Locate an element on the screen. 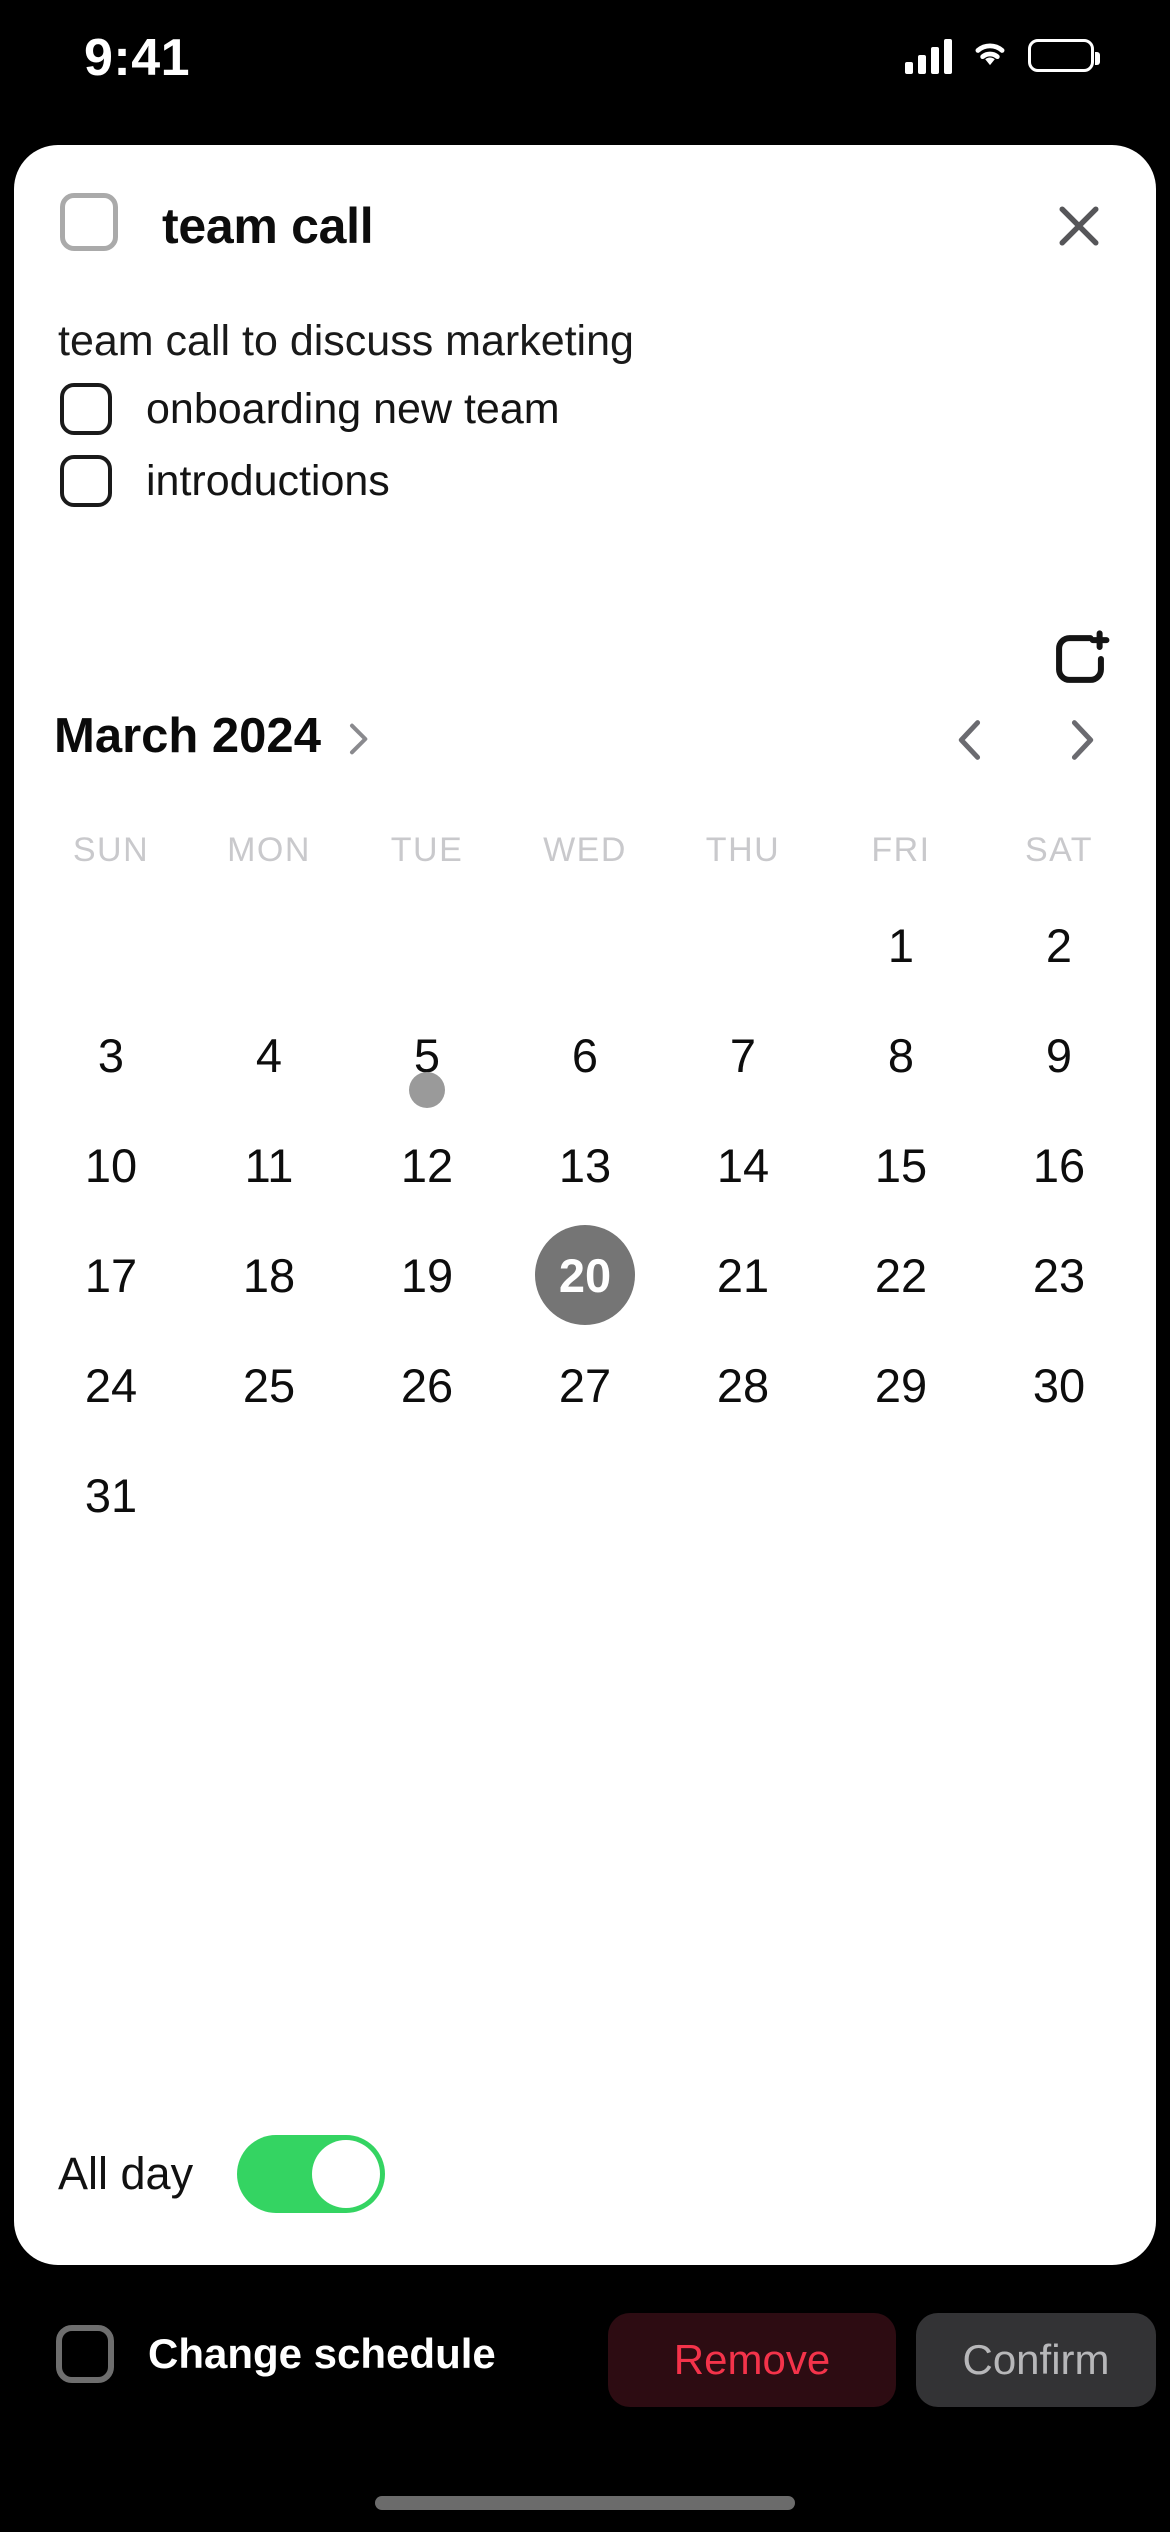 This screenshot has width=1170, height=2532. calendar-day-number: 2 is located at coordinates (1059, 945).